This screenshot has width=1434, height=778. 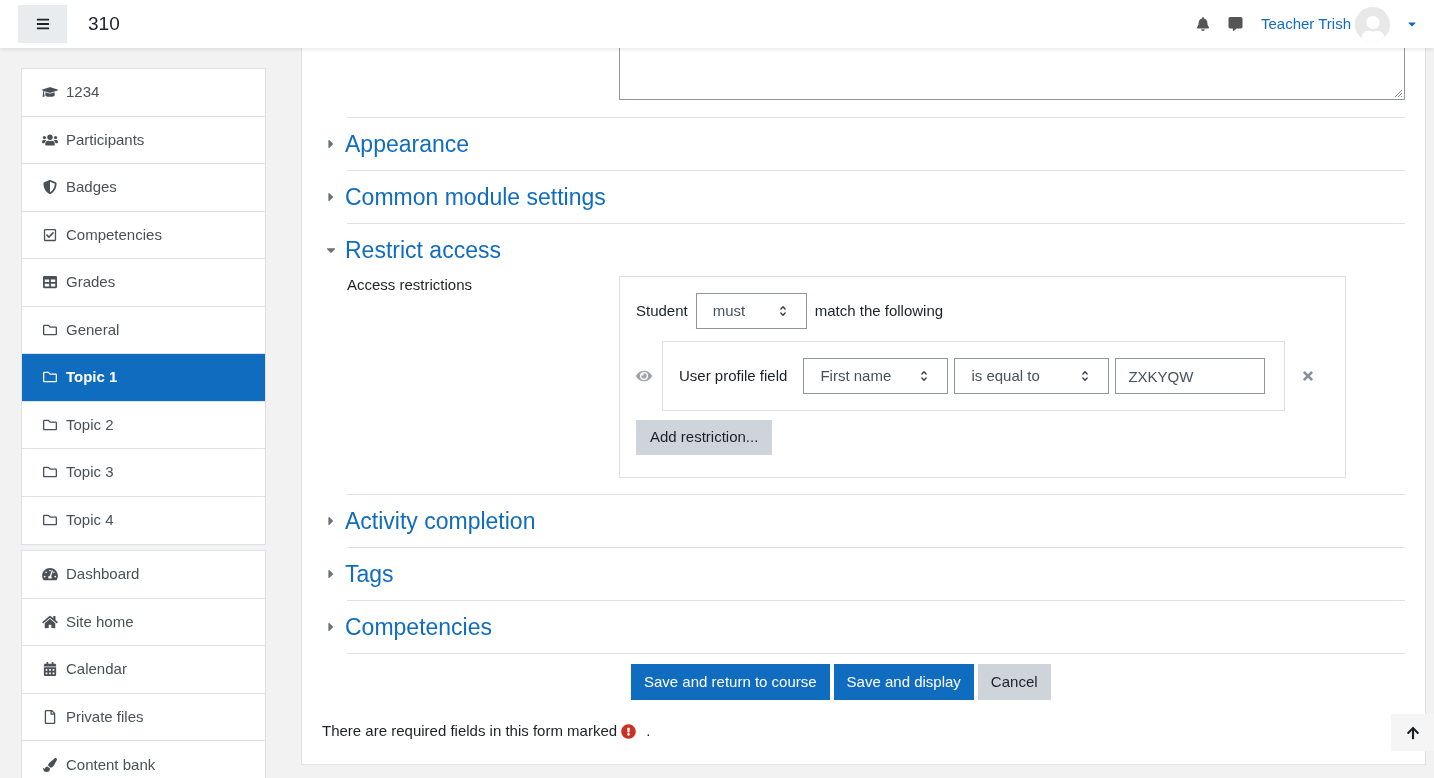 I want to click on field-select: First name, so click(x=876, y=376).